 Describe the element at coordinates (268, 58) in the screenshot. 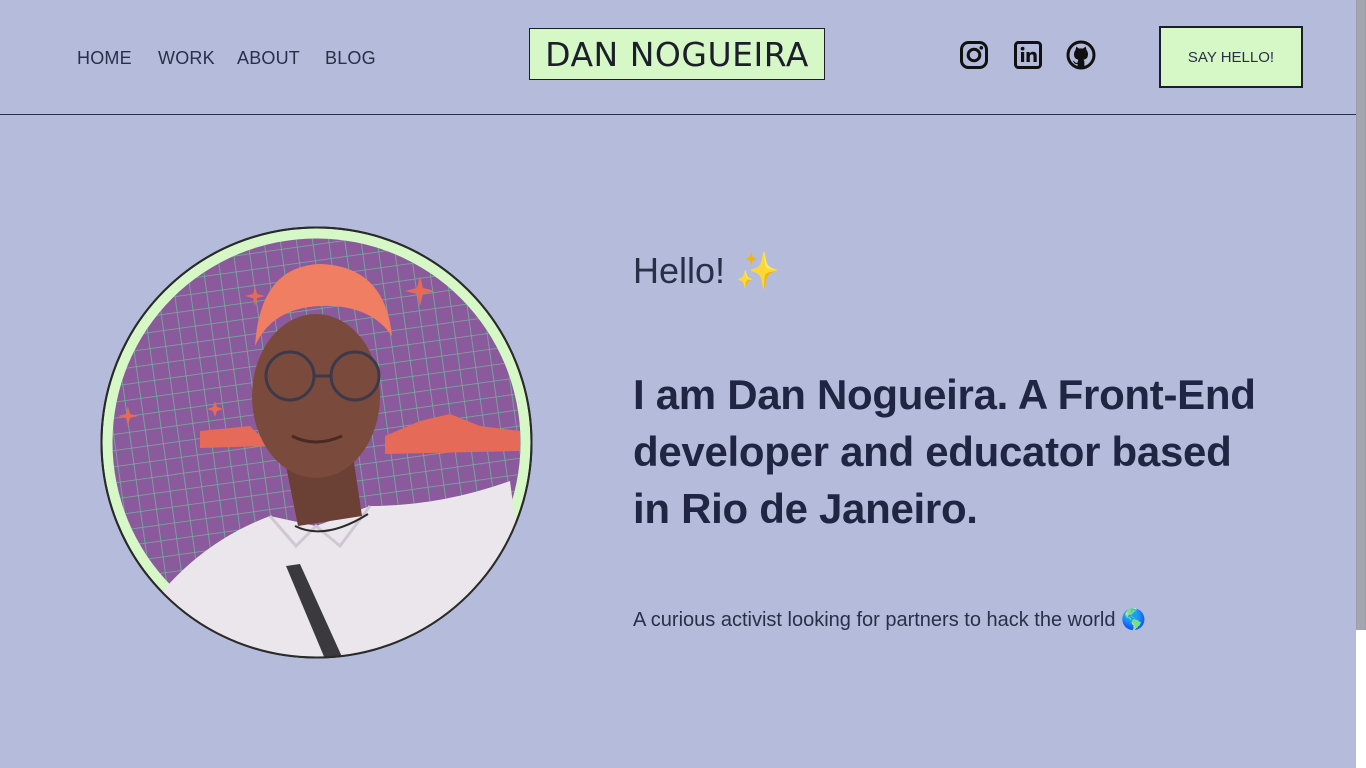

I see `nav-about: ABOUT` at that location.